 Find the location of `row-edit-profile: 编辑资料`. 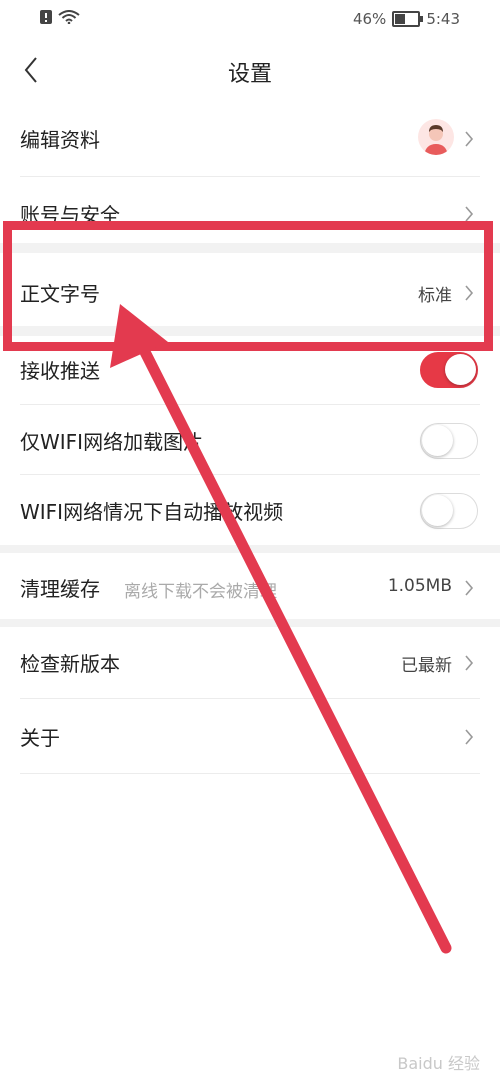

row-edit-profile: 编辑资料 is located at coordinates (250, 139).